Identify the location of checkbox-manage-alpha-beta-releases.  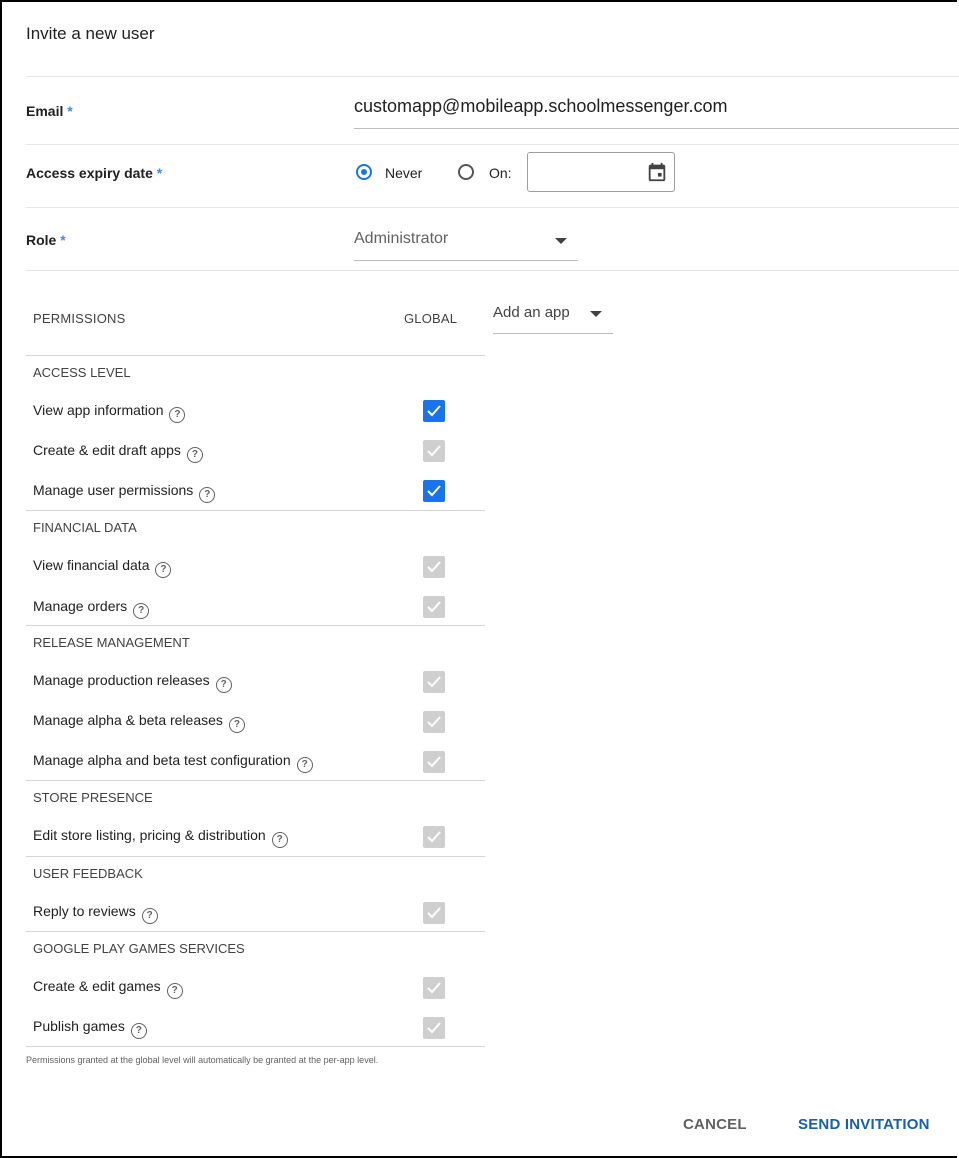
(434, 722).